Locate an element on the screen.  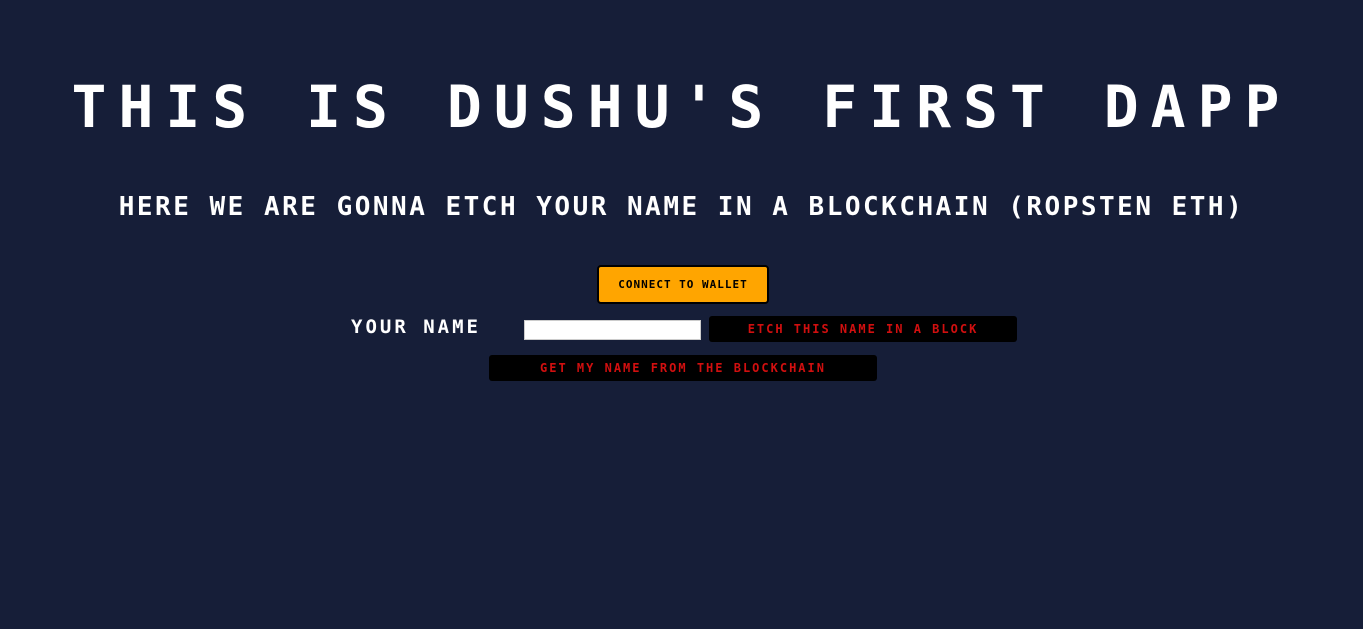
connect-wallet-button: CONNECT TO WALLET is located at coordinates (683, 284).